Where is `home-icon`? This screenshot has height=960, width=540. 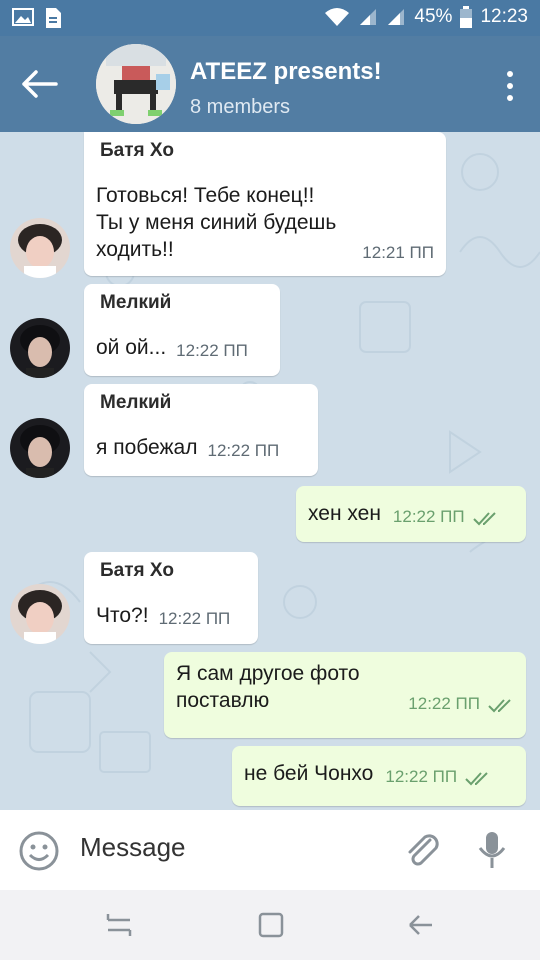 home-icon is located at coordinates (271, 925).